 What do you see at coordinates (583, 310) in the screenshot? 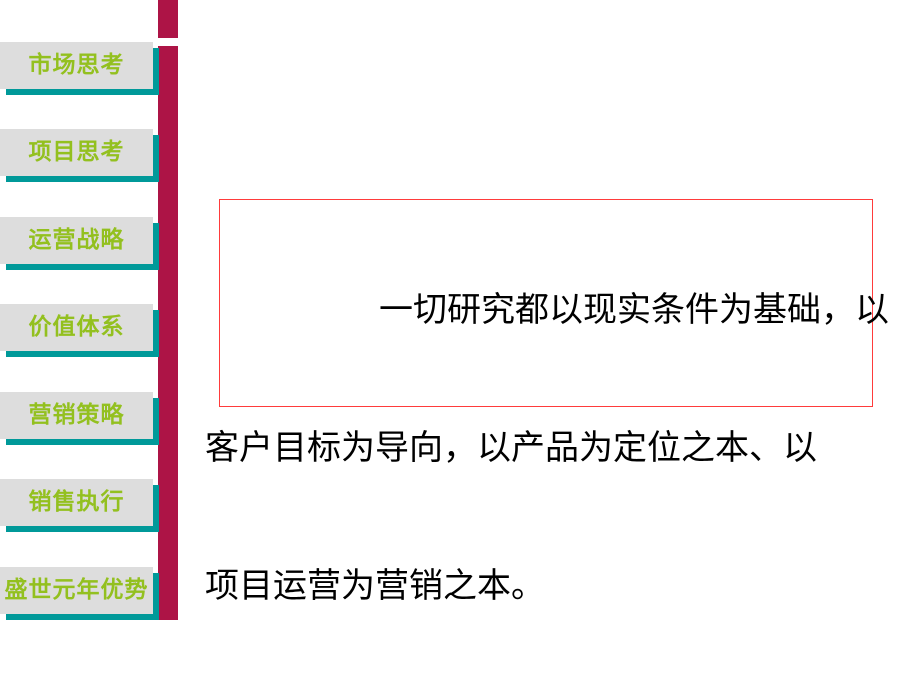
I see `quote-line-1: 一切研究都以现实条件为基础，以` at bounding box center [583, 310].